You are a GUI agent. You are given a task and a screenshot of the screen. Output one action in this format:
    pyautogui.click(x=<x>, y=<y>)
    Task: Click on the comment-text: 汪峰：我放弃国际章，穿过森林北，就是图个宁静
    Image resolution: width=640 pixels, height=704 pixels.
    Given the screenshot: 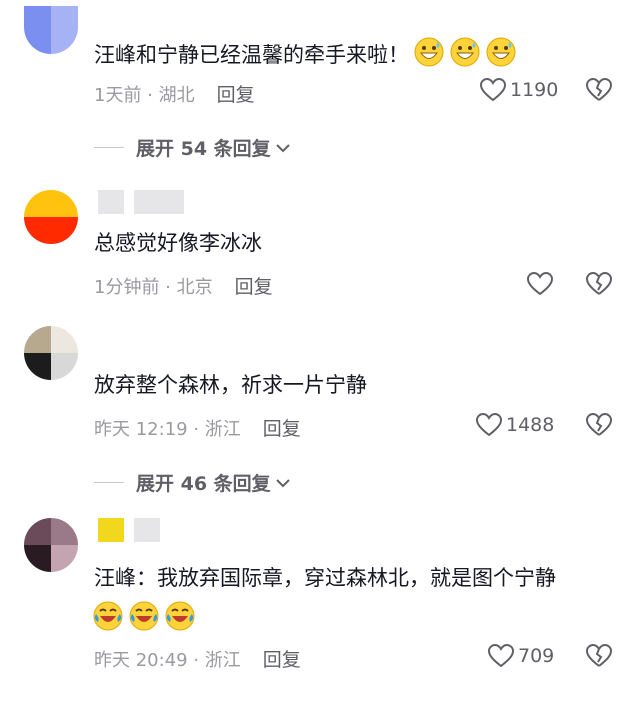 What is the action you would take?
    pyautogui.click(x=325, y=578)
    